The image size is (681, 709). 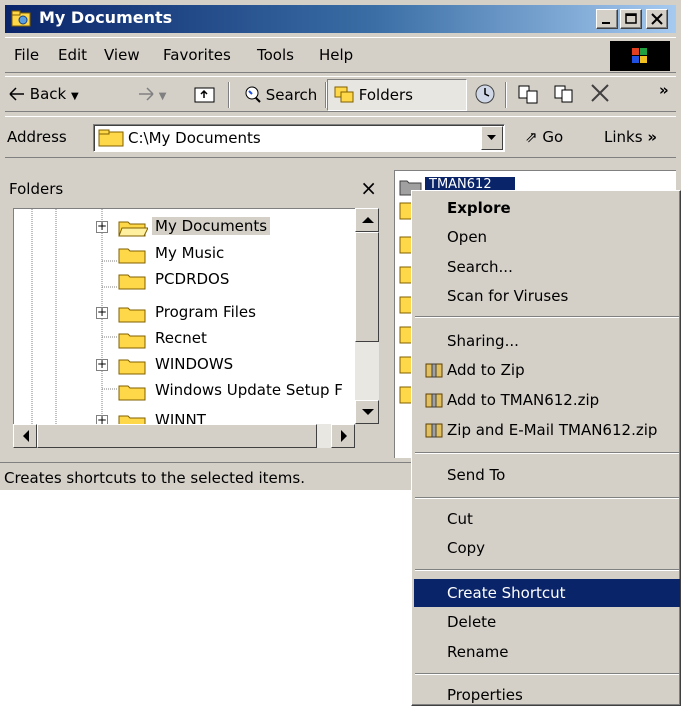 What do you see at coordinates (547, 519) in the screenshot?
I see `context-menu-item-cut: Cut` at bounding box center [547, 519].